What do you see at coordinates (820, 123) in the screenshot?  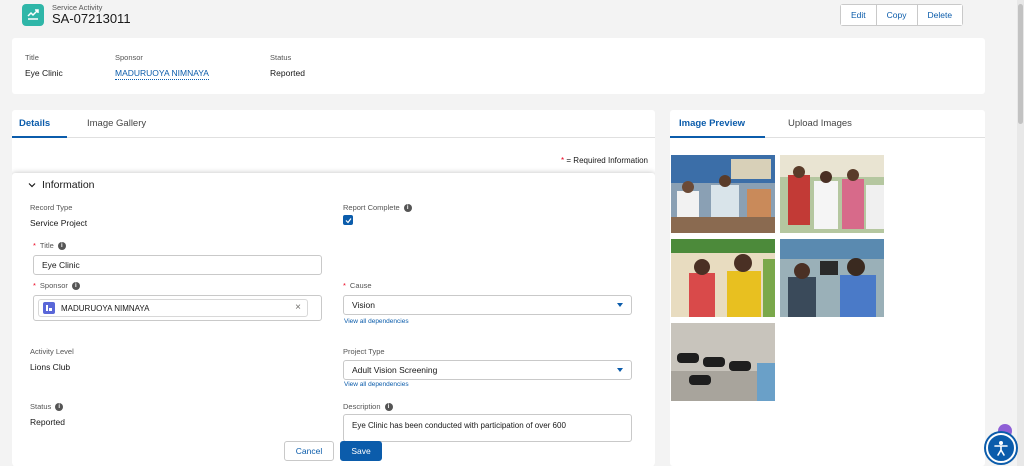 I see `tab-upload-images: Upload Images` at bounding box center [820, 123].